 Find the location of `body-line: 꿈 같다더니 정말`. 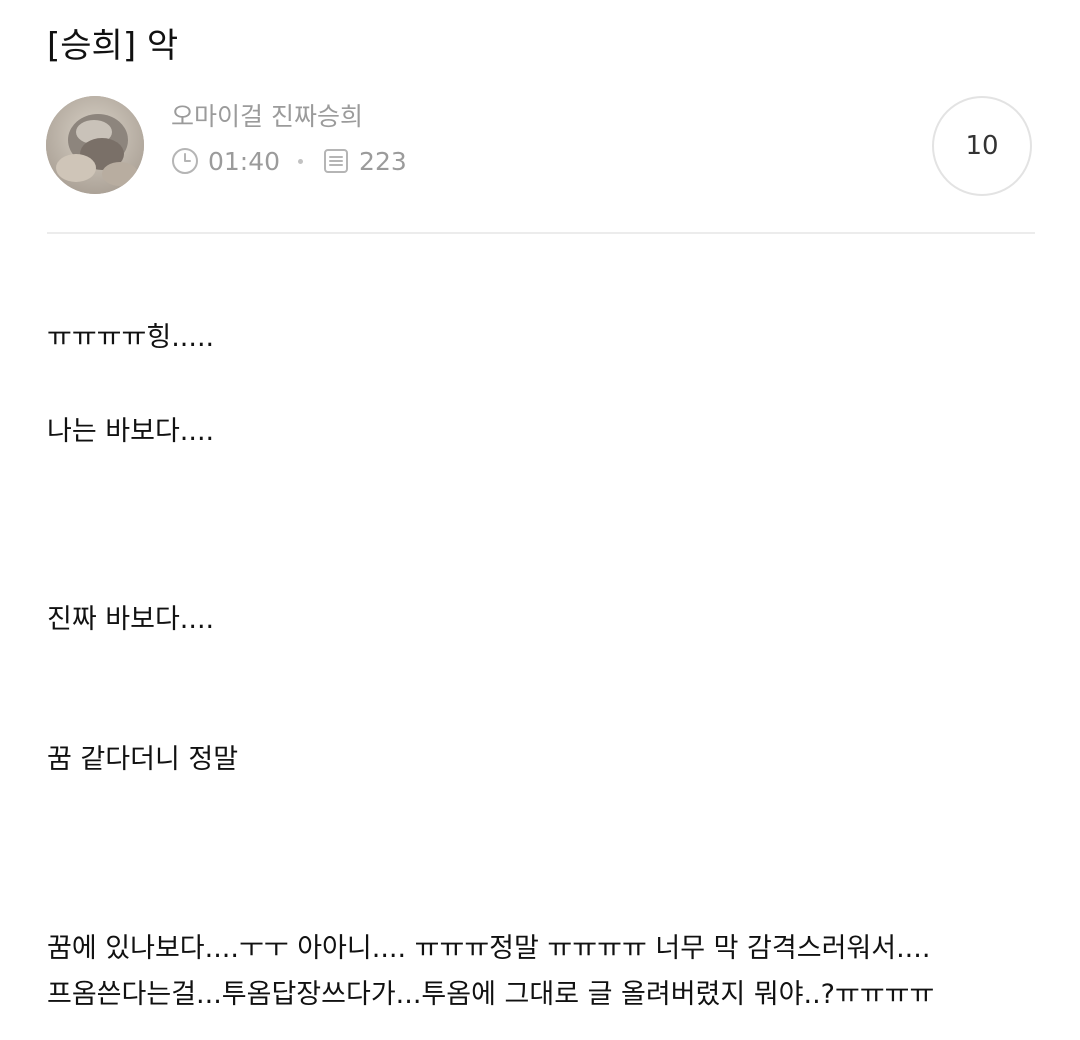

body-line: 꿈 같다더니 정말 is located at coordinates (143, 759).